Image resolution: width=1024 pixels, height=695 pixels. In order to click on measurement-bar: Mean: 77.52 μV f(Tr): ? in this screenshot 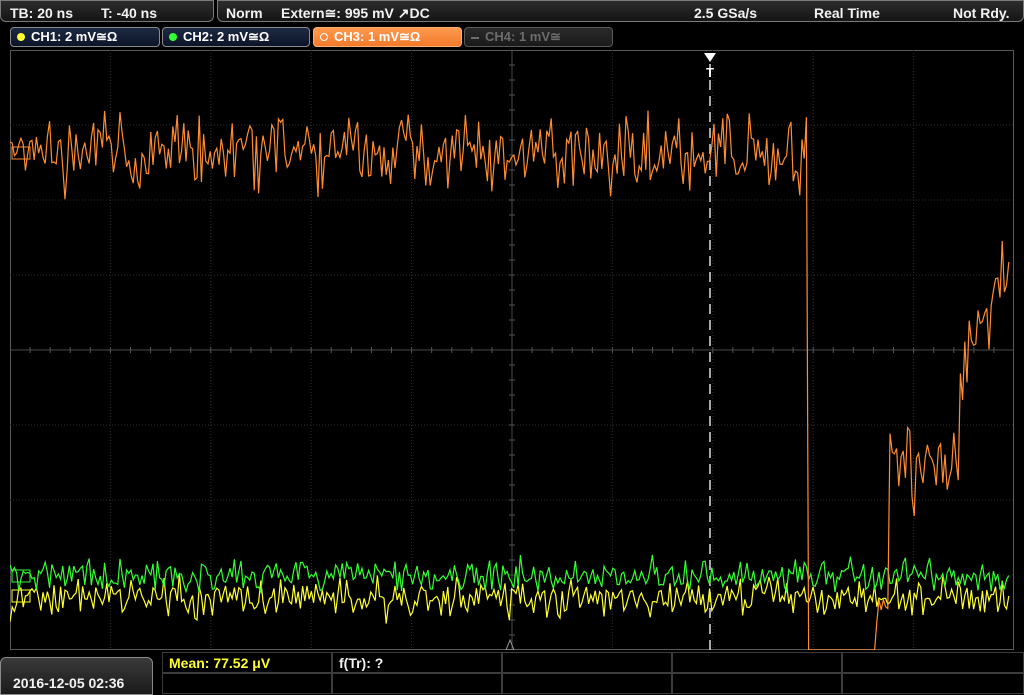, I will do `click(593, 673)`.